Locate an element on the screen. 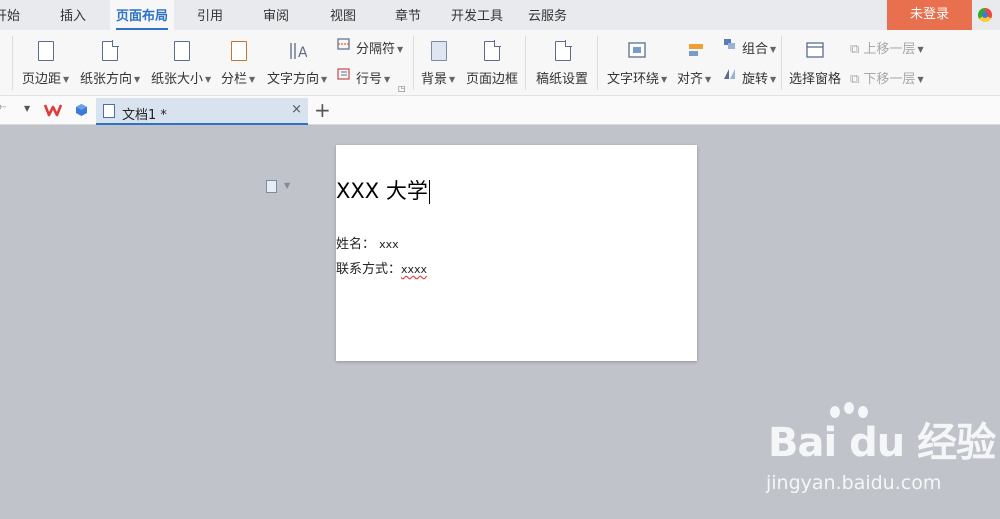  send-backward-label: 下移一层 is located at coordinates (889, 79).